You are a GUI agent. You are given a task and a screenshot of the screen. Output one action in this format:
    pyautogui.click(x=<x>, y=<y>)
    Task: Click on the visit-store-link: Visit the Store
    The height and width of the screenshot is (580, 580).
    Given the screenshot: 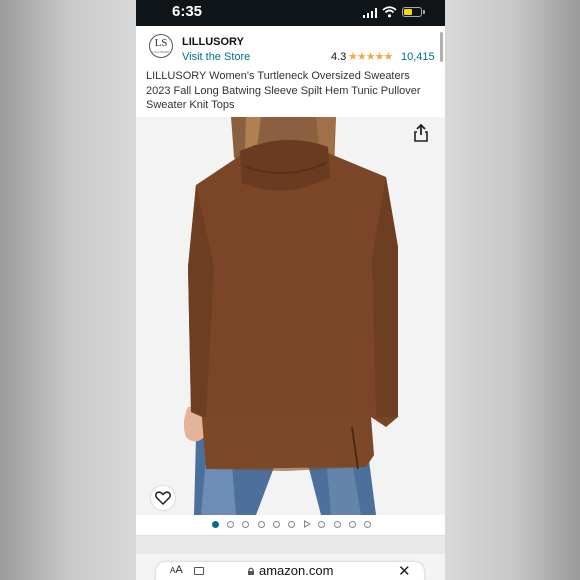 What is the action you would take?
    pyautogui.click(x=216, y=57)
    